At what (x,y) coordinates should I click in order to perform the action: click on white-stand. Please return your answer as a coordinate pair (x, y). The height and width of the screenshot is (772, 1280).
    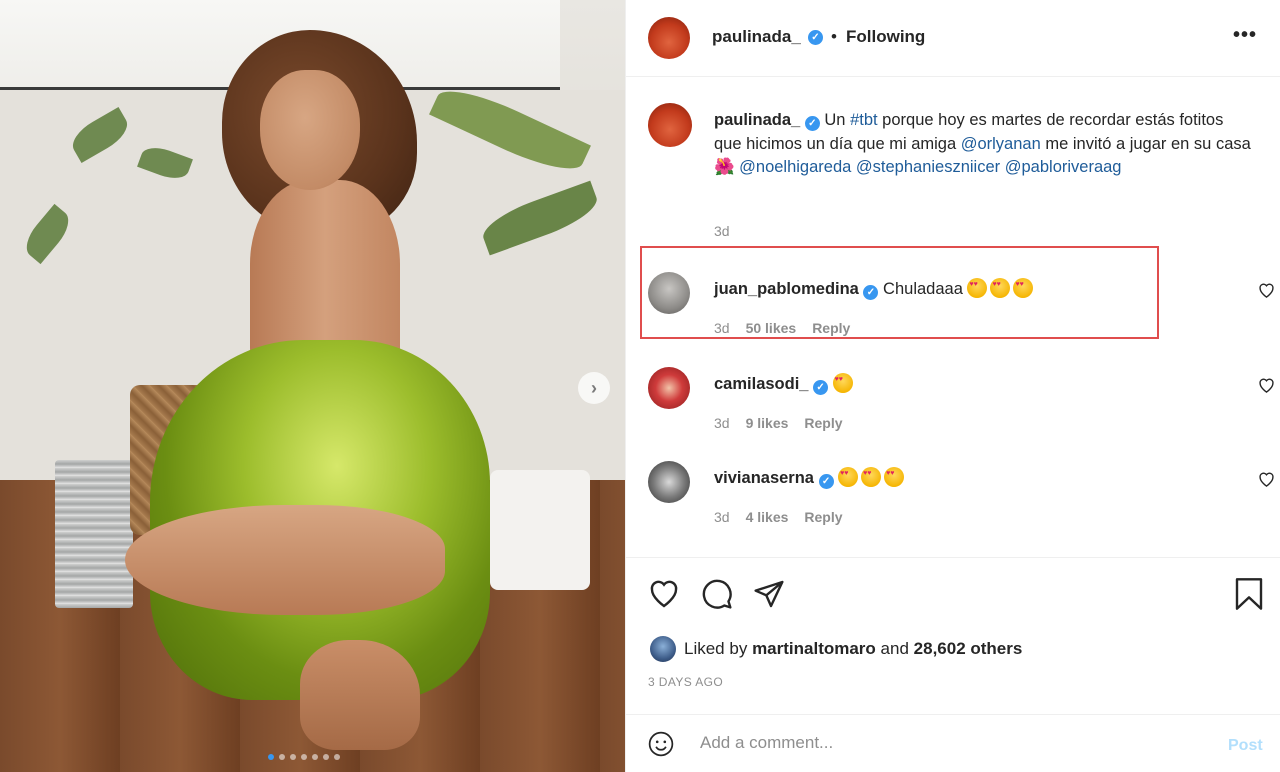
    Looking at the image, I should click on (540, 530).